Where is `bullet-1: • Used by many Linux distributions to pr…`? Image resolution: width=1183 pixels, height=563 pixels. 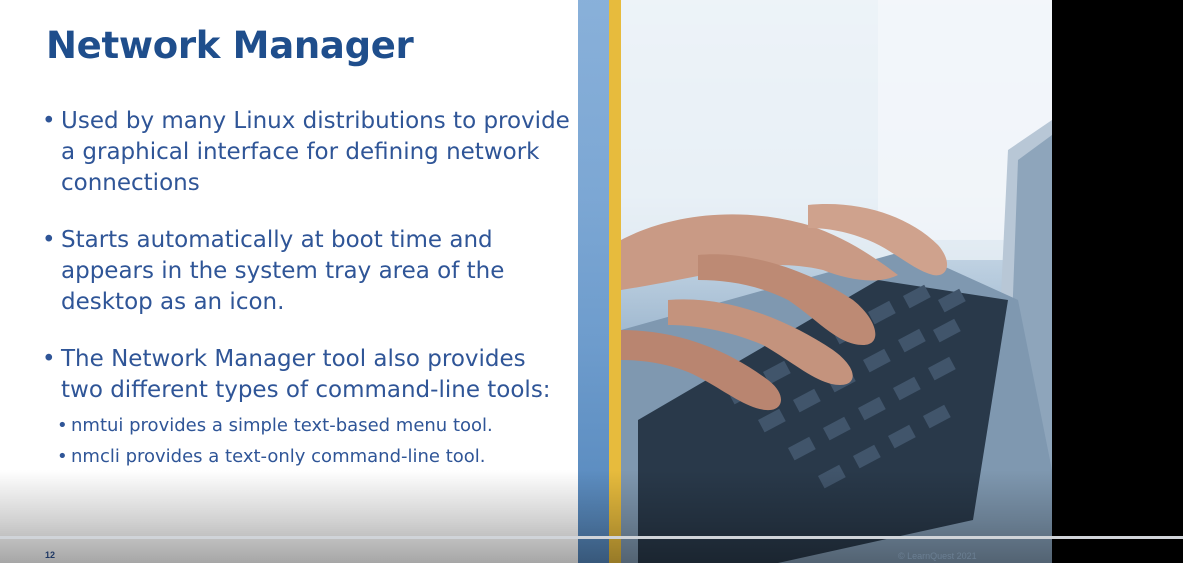
bullet-1: • Used by many Linux distributions to pr… is located at coordinates (307, 152).